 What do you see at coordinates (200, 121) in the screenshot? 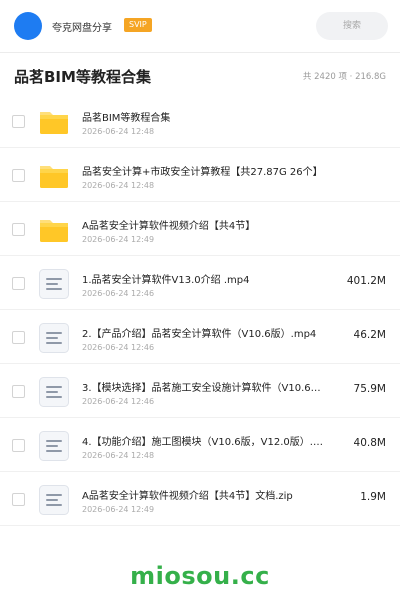
I see `list-item: 品茗BIM等教程合集 2026-06-24 12:48` at bounding box center [200, 121].